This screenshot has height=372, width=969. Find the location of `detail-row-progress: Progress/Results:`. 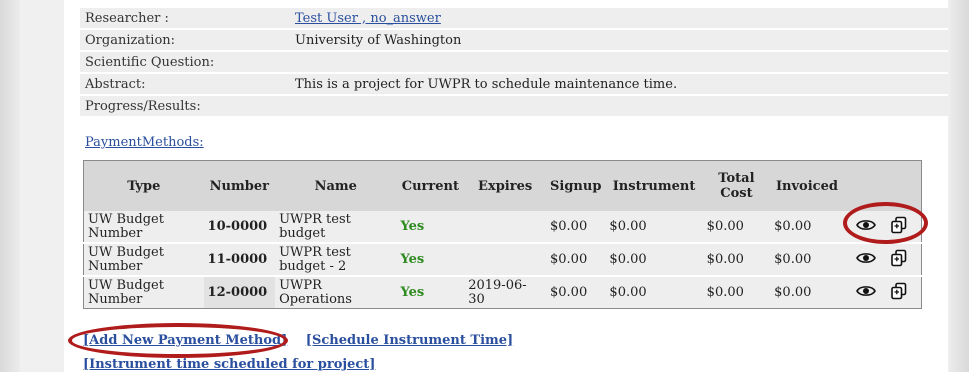

detail-row-progress: Progress/Results: is located at coordinates (515, 106).